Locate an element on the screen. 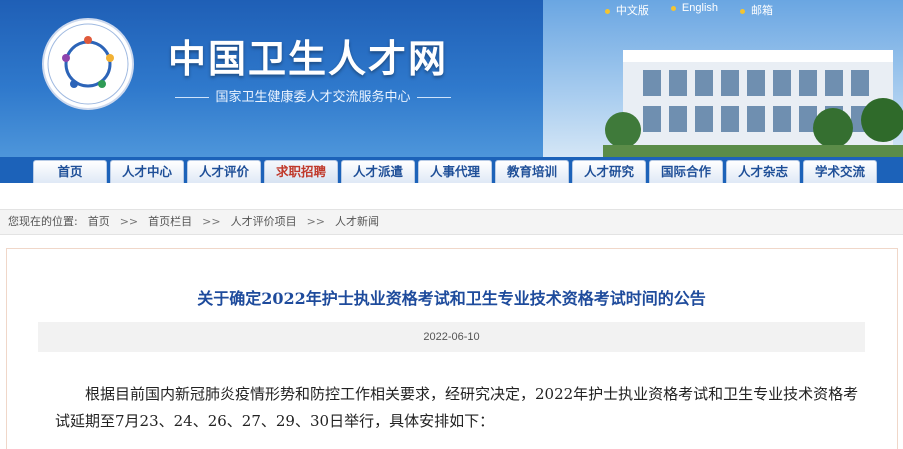  lang-cn-link: 中文版 is located at coordinates (626, 10).